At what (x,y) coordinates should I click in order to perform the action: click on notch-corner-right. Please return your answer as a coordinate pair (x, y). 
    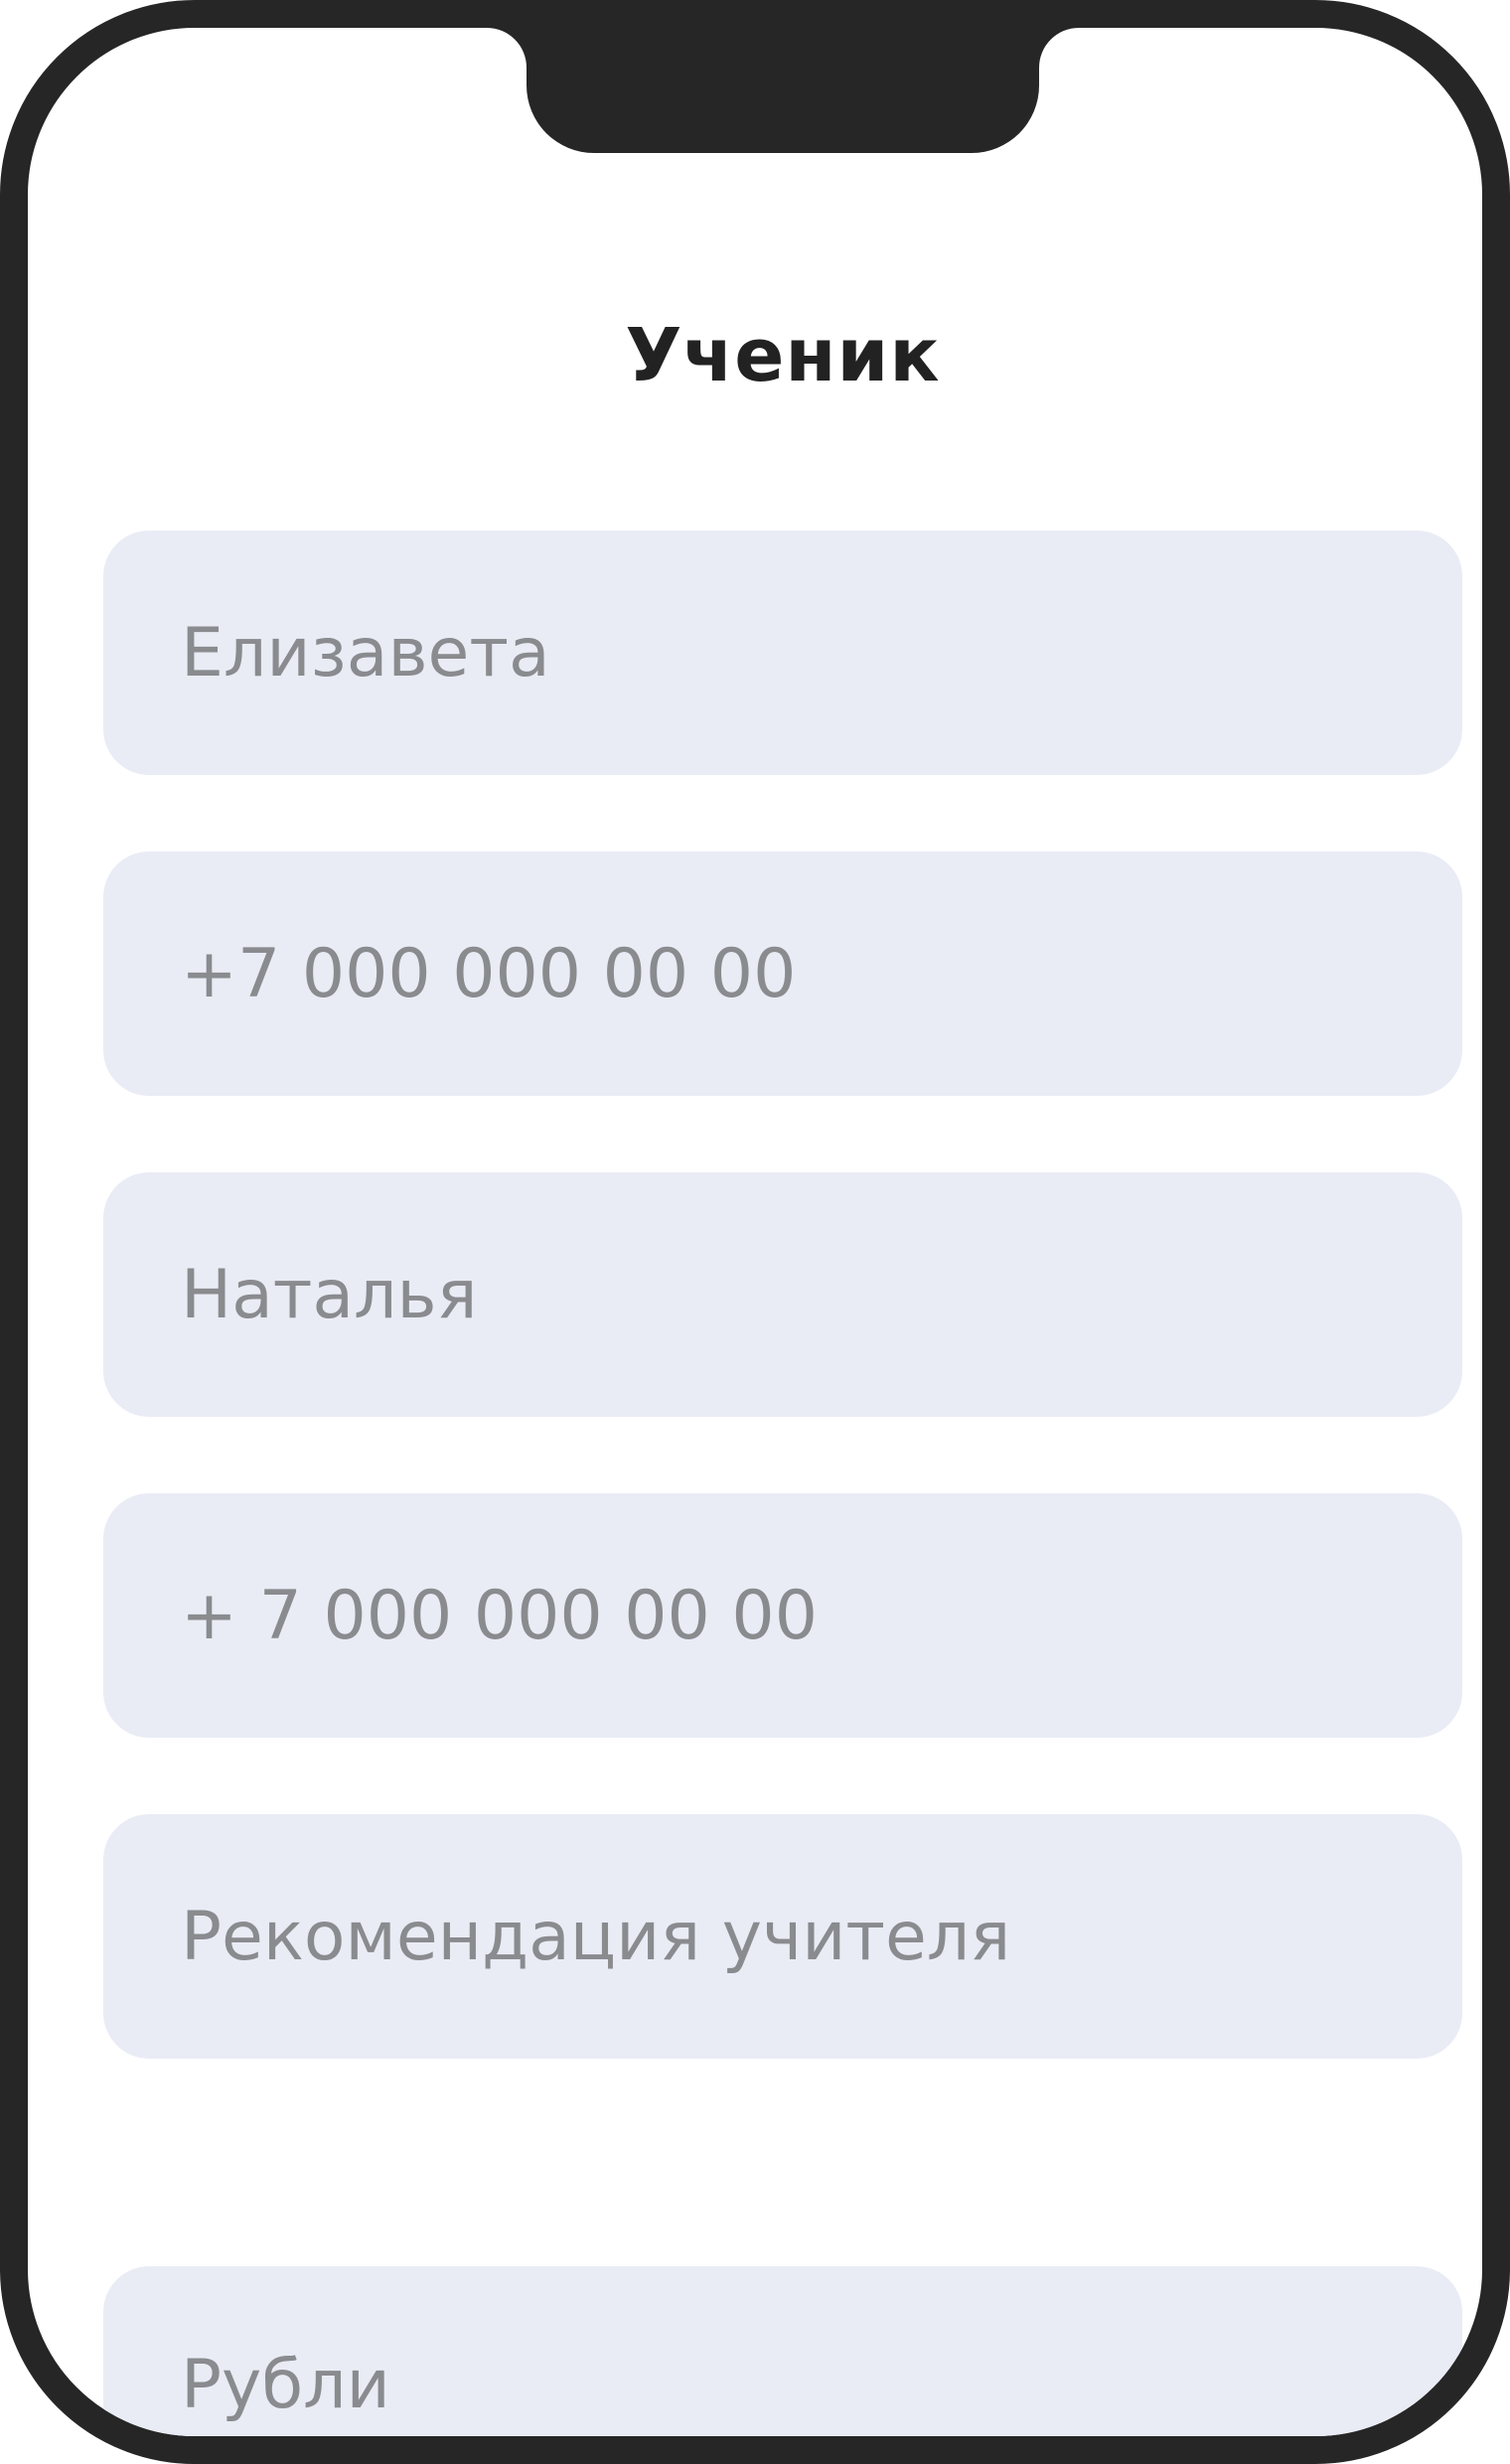
    Looking at the image, I should click on (1059, 48).